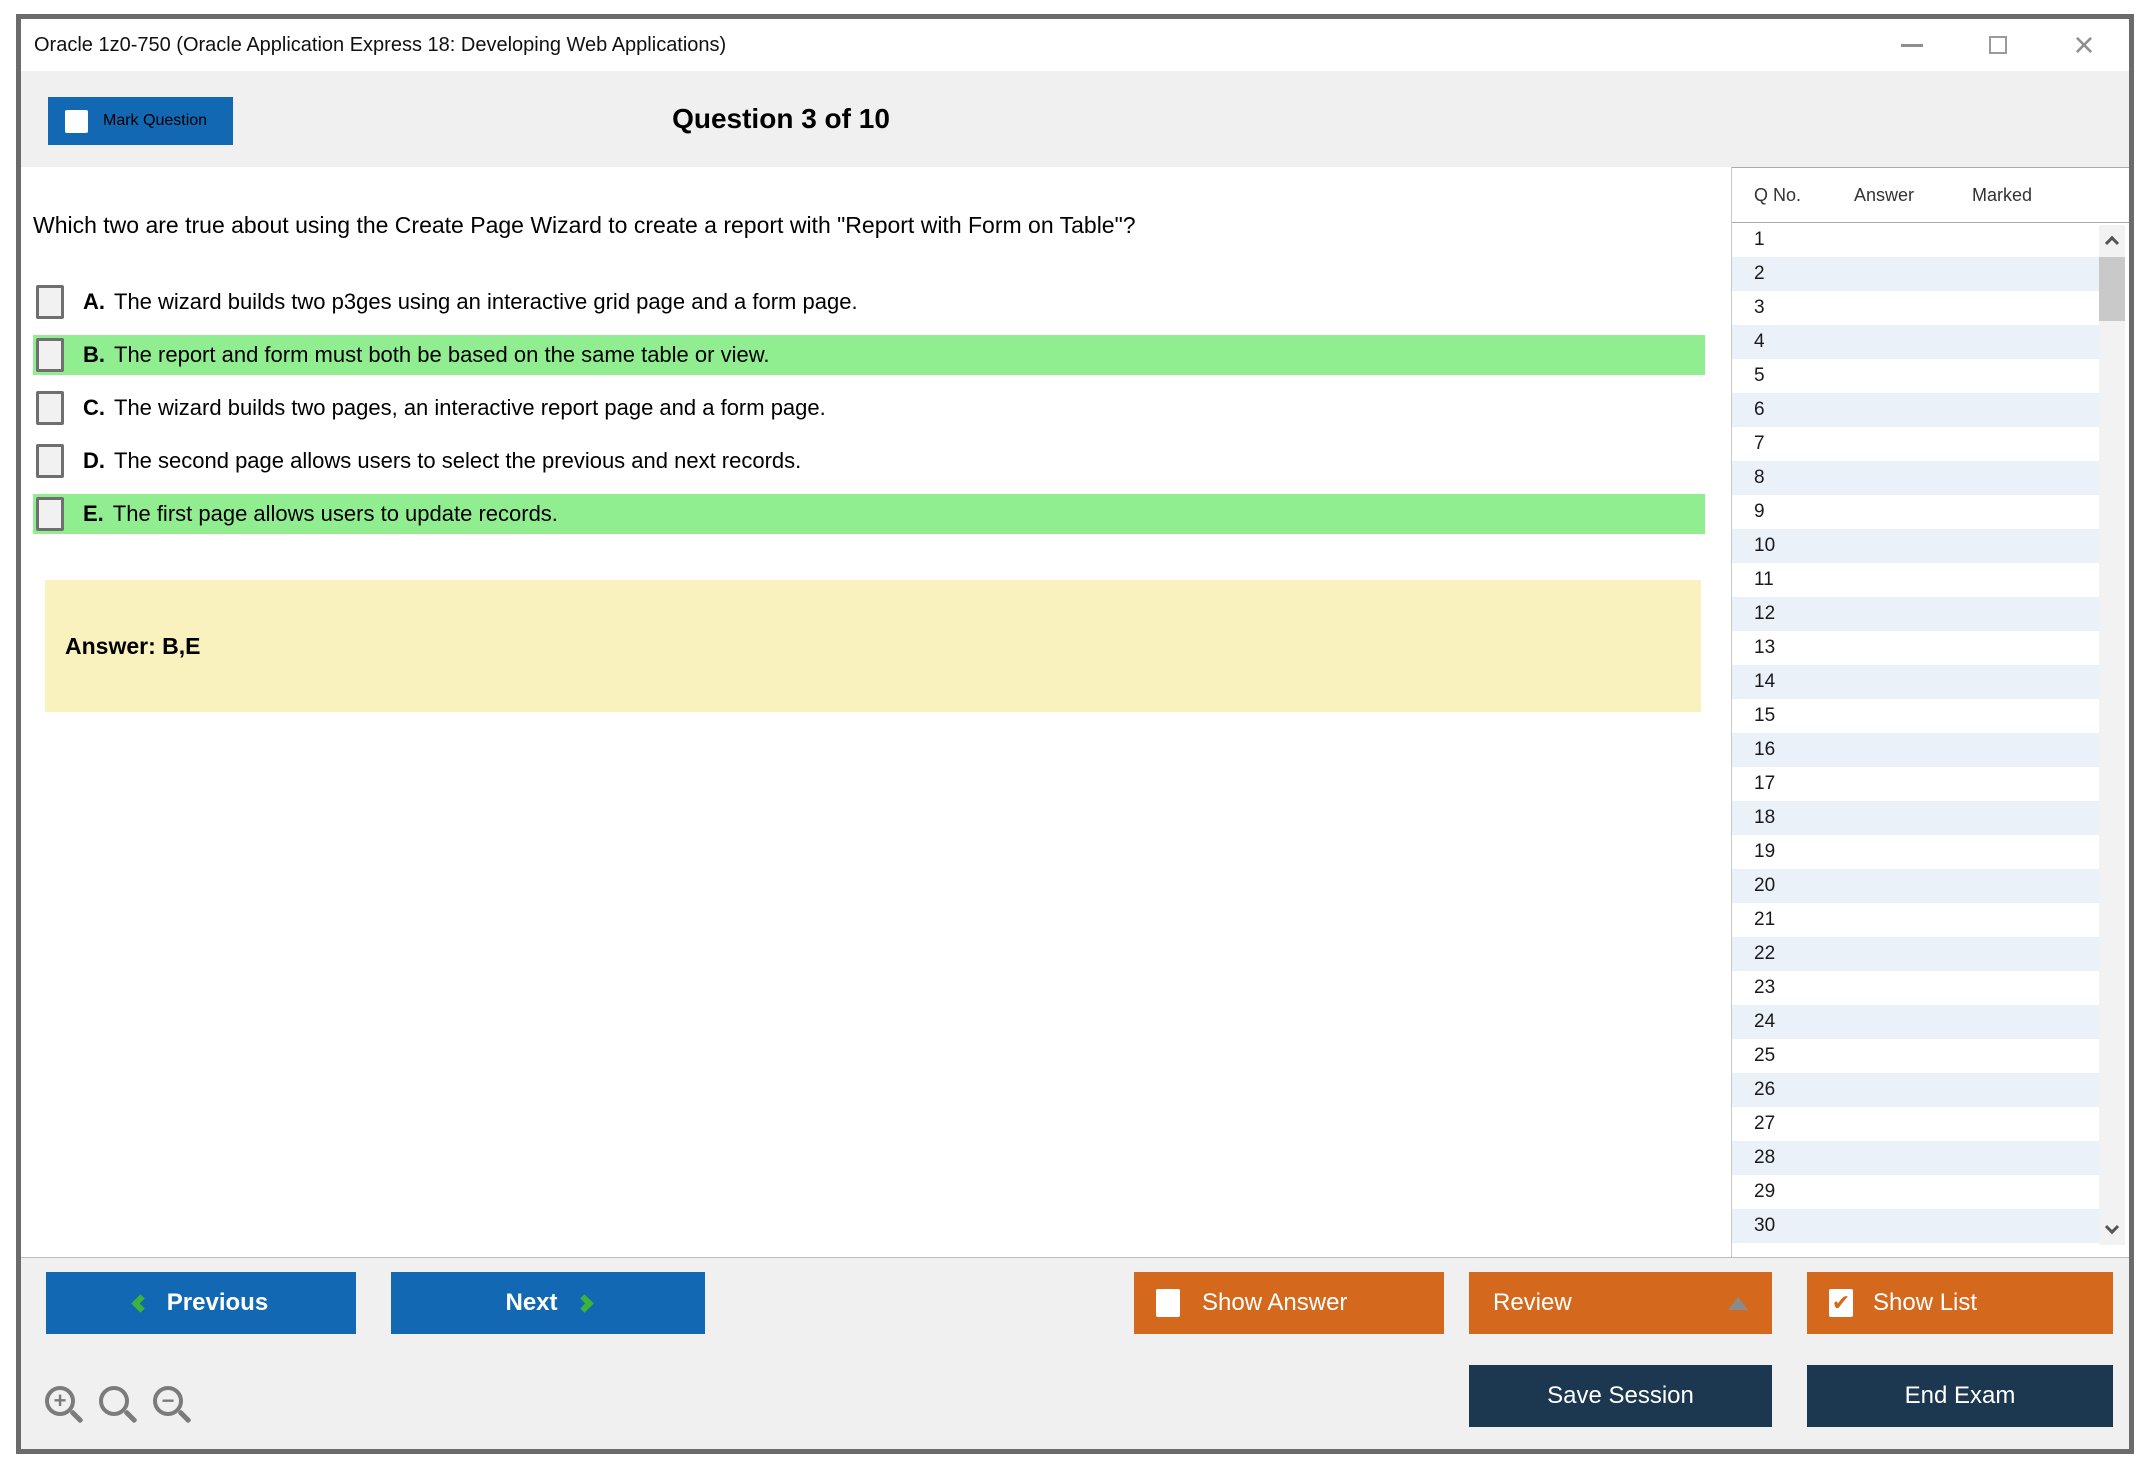  What do you see at coordinates (93, 513) in the screenshot?
I see `option-letter: E.` at bounding box center [93, 513].